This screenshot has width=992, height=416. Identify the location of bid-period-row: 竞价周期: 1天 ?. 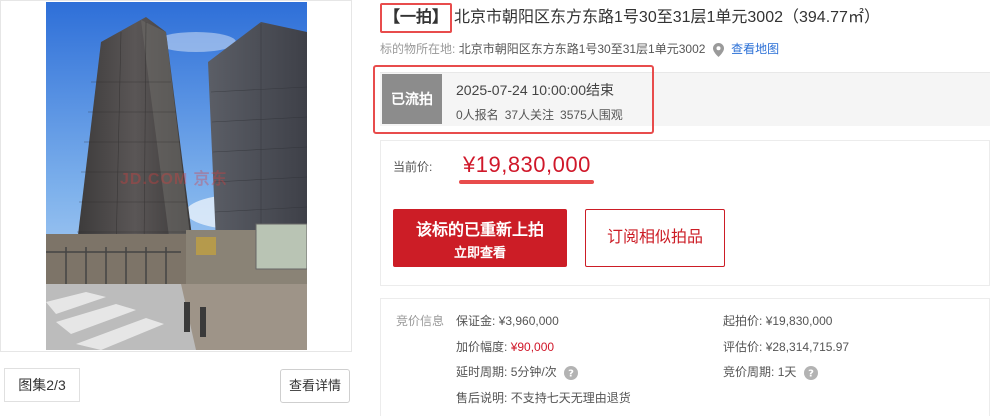
(770, 371).